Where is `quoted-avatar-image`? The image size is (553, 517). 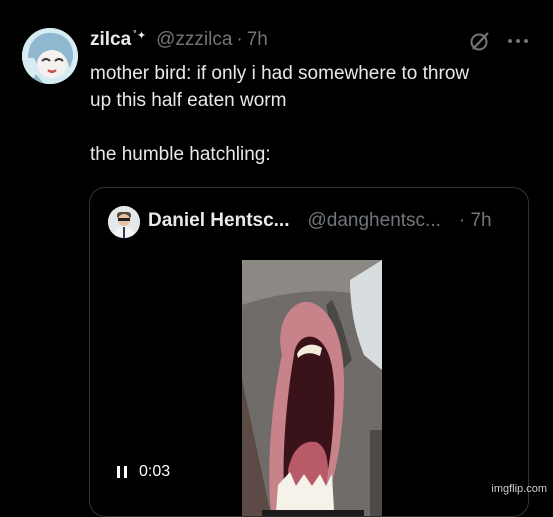
quoted-avatar-image is located at coordinates (124, 222).